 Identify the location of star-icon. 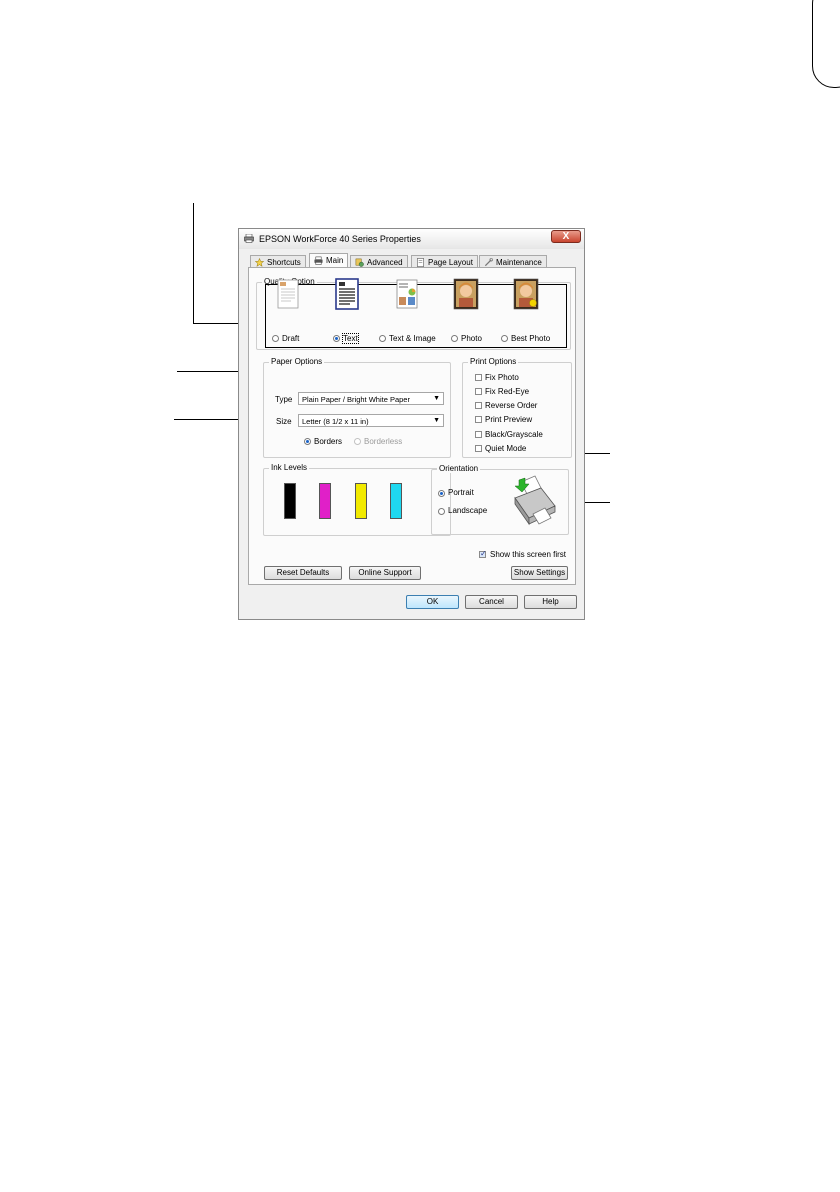
(259, 262).